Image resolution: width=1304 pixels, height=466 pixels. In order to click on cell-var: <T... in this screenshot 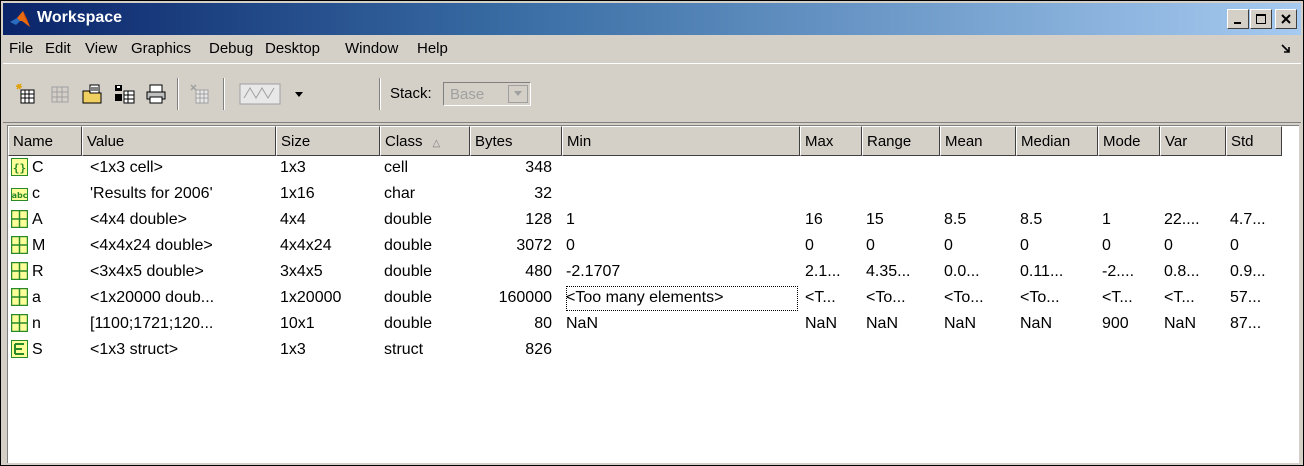, I will do `click(1194, 298)`.